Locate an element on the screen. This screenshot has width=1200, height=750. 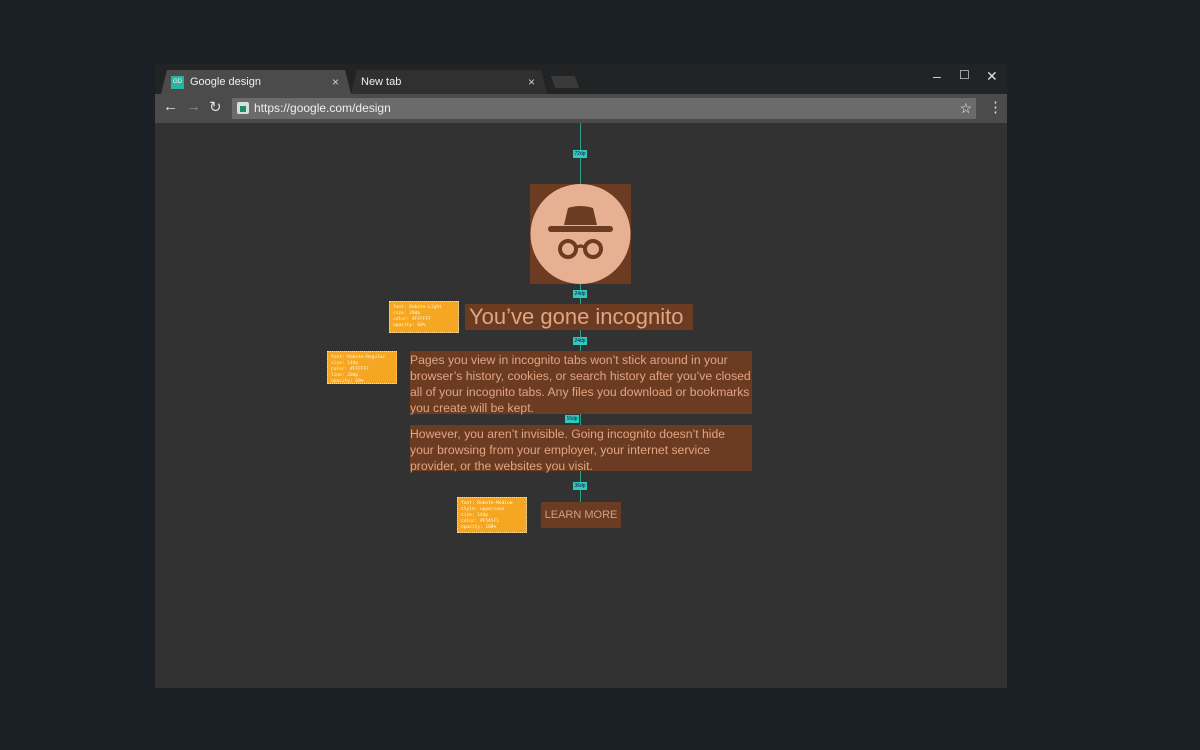
spacing-tag: 72dp is located at coordinates (580, 154).